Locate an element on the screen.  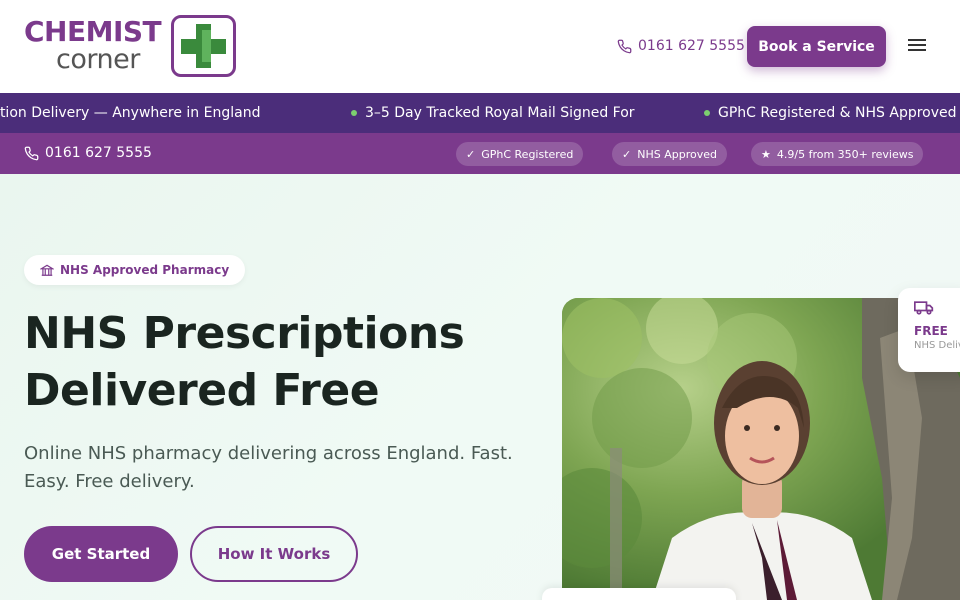
logo-line1: CHEMIST is located at coordinates (93, 31).